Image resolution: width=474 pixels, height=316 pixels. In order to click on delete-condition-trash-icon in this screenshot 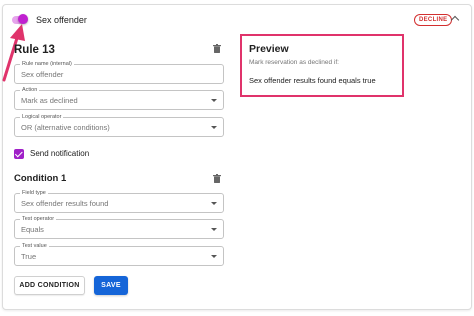, I will do `click(217, 178)`.